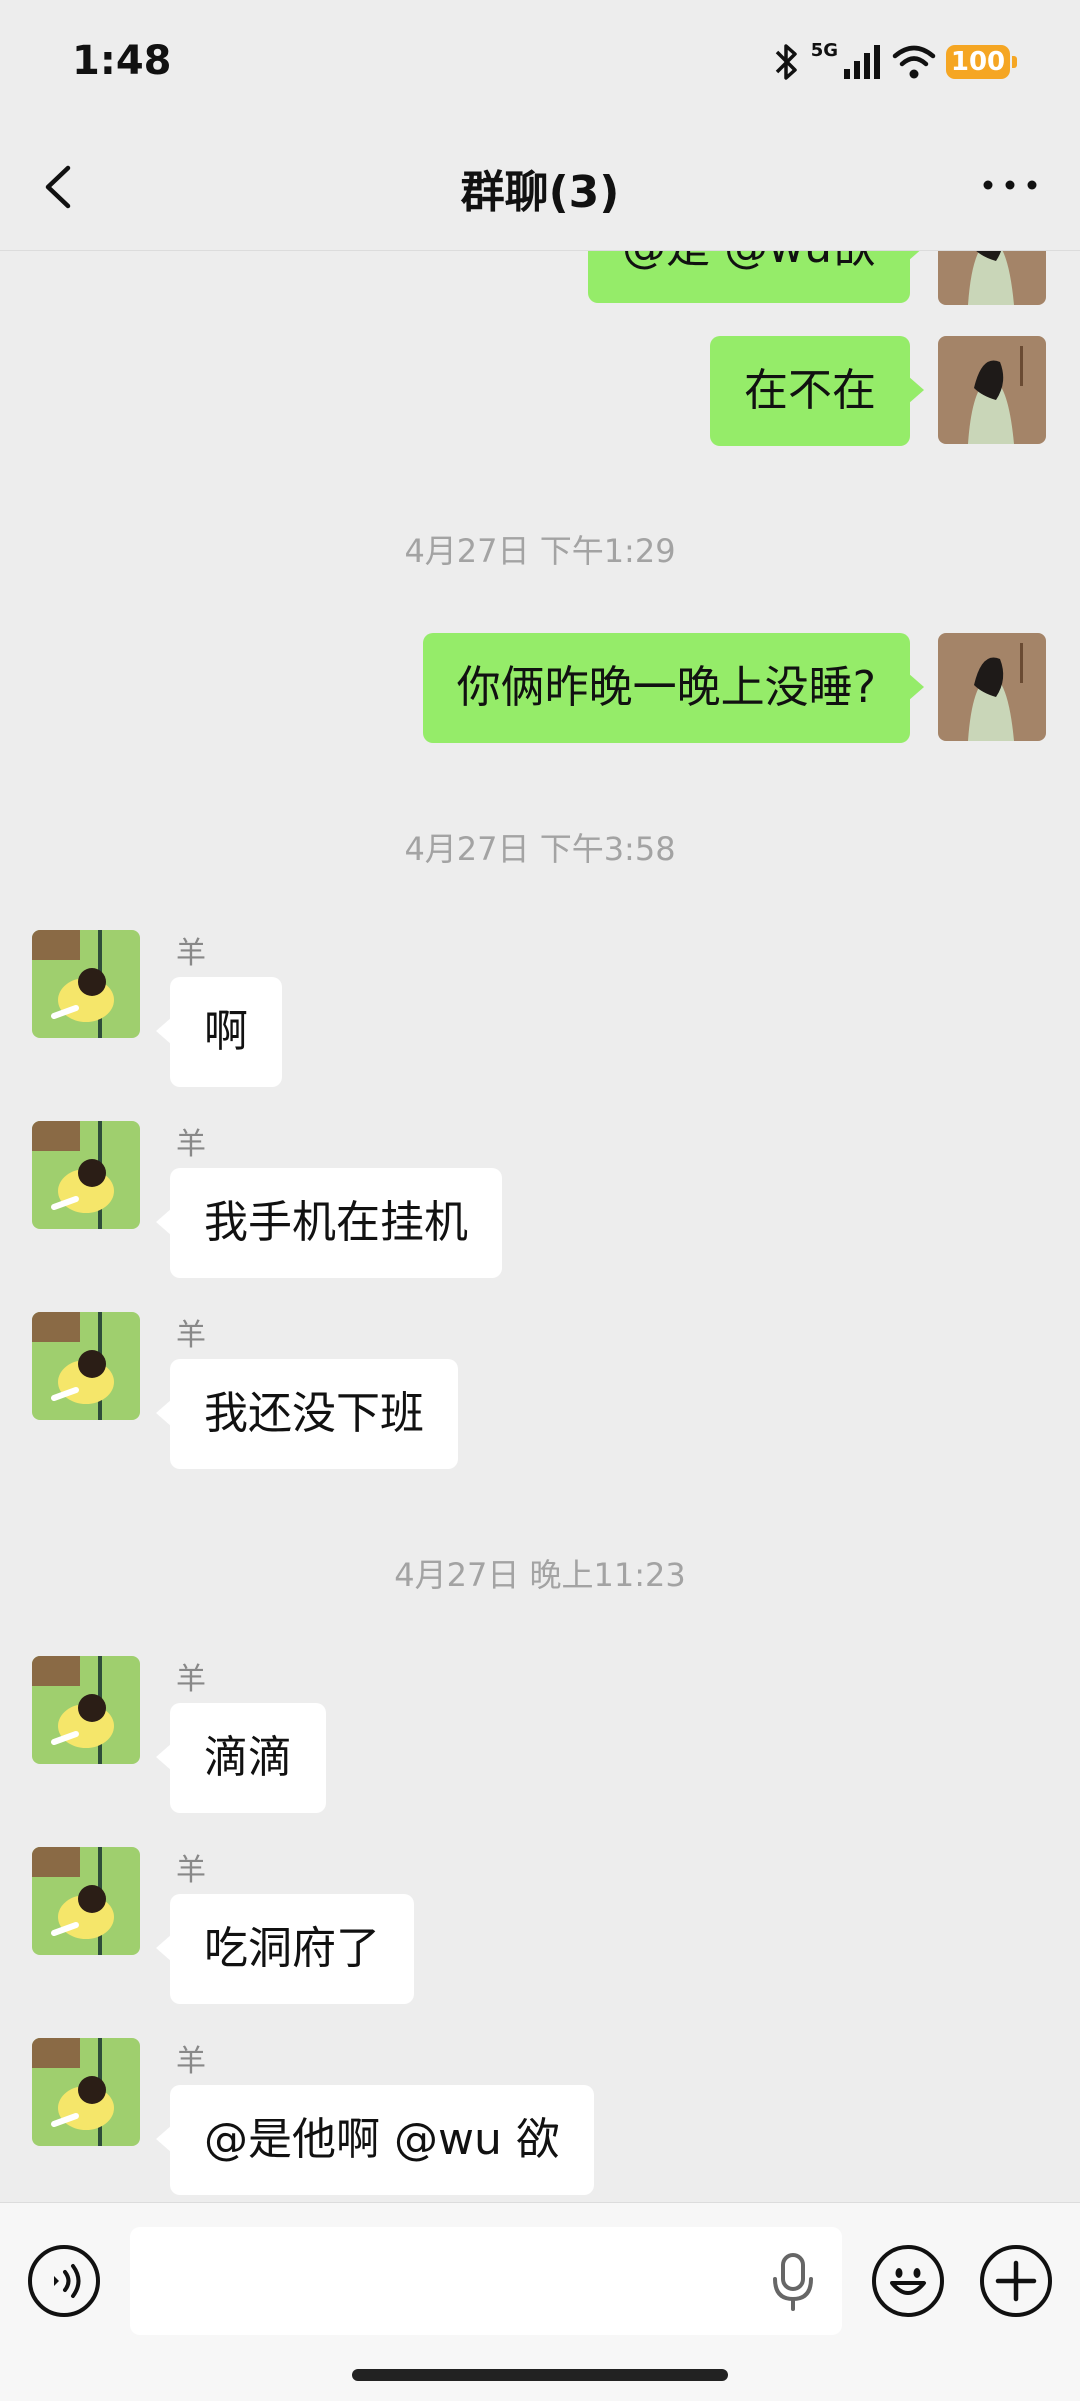 The image size is (1080, 2401). Describe the element at coordinates (756, 276) in the screenshot. I see `message-bubble-outgoing: @是 @wu欲` at that location.